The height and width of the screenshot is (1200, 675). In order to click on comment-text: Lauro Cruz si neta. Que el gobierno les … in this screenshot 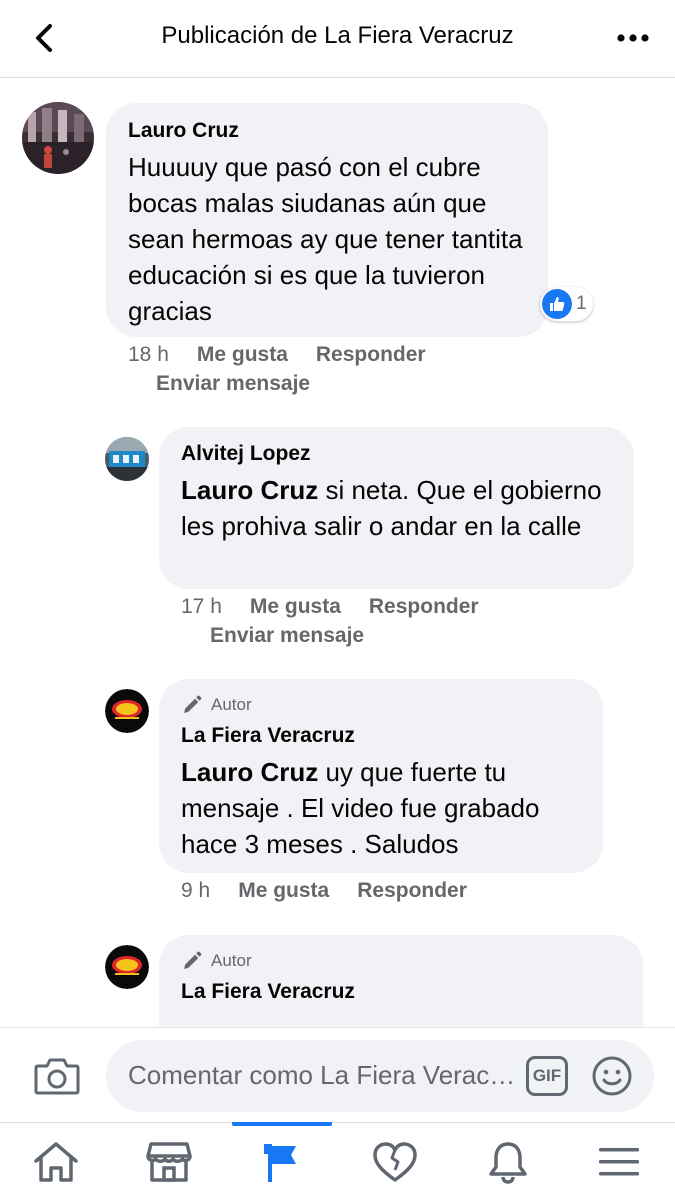, I will do `click(391, 508)`.